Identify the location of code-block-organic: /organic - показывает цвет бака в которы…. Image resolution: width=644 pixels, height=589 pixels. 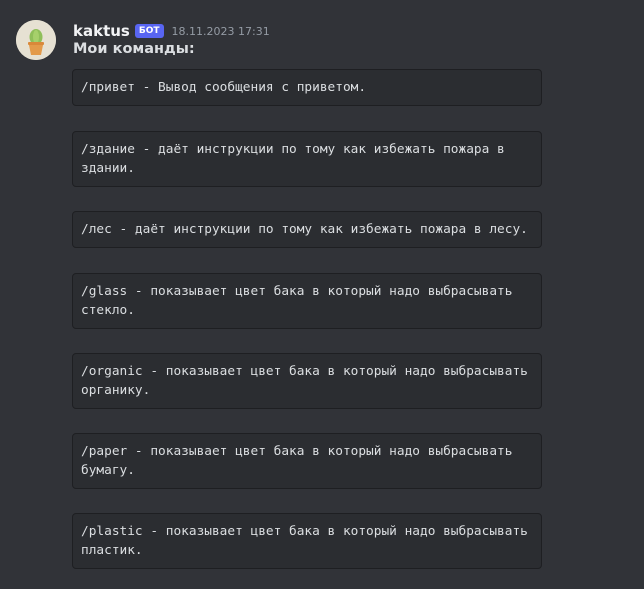
(307, 381).